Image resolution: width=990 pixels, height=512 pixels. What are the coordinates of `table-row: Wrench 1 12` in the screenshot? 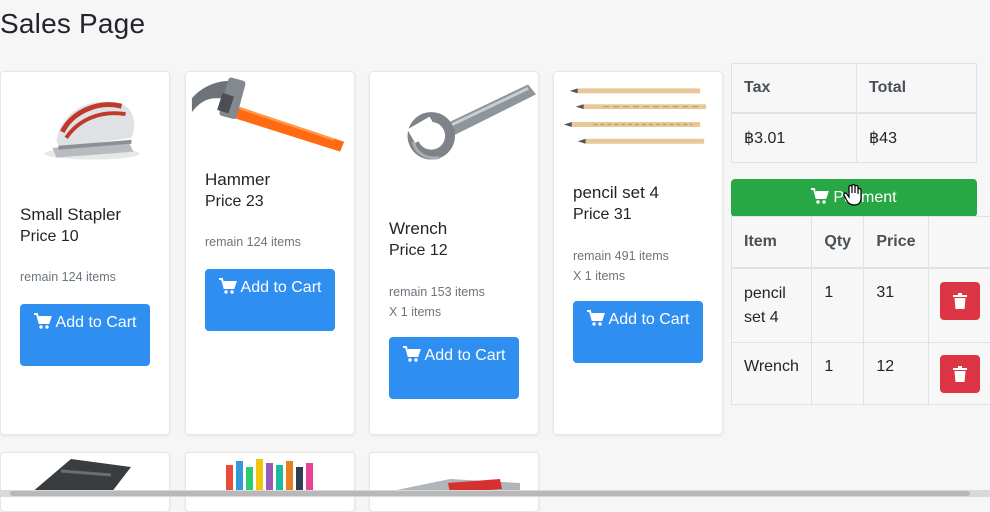 It's located at (861, 373).